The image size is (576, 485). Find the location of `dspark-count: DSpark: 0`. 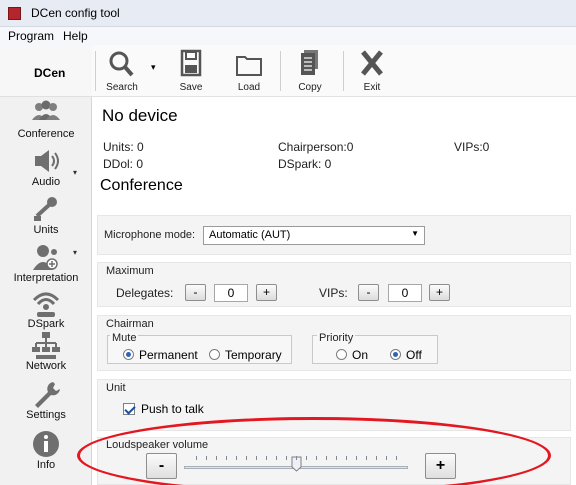

dspark-count: DSpark: 0 is located at coordinates (305, 164).